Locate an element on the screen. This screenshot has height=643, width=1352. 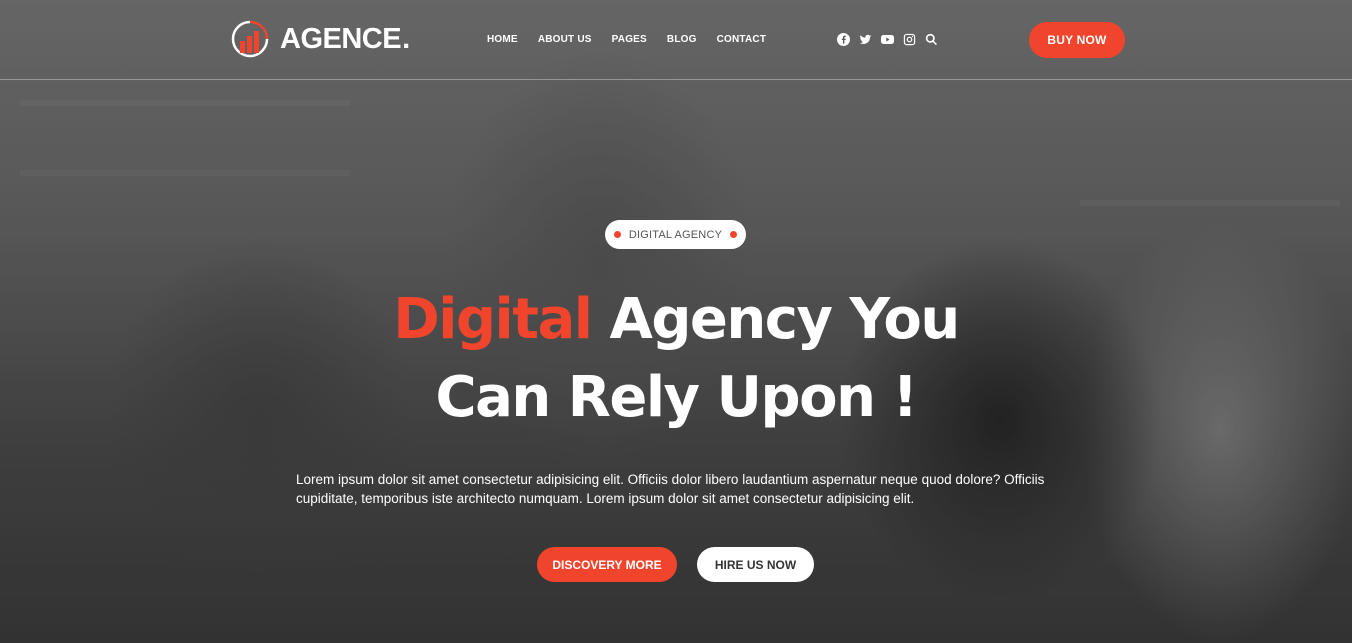
badge-dot-left is located at coordinates (617, 234).